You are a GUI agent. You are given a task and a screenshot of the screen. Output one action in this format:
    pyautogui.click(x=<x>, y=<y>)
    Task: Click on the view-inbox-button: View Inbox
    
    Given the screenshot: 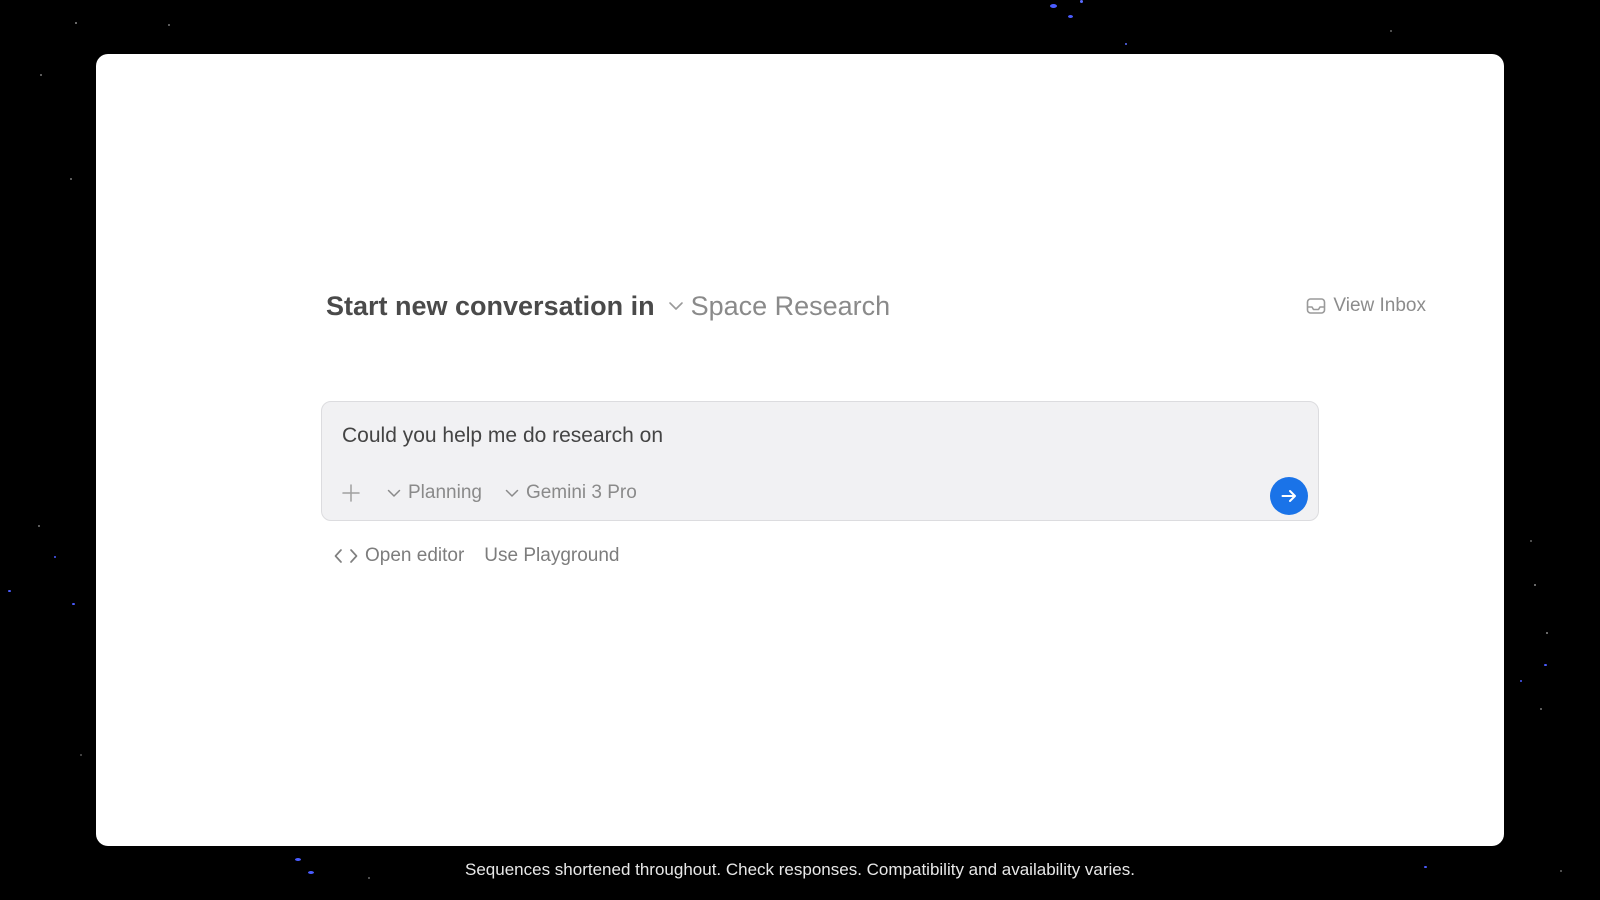 What is the action you would take?
    pyautogui.click(x=1365, y=306)
    